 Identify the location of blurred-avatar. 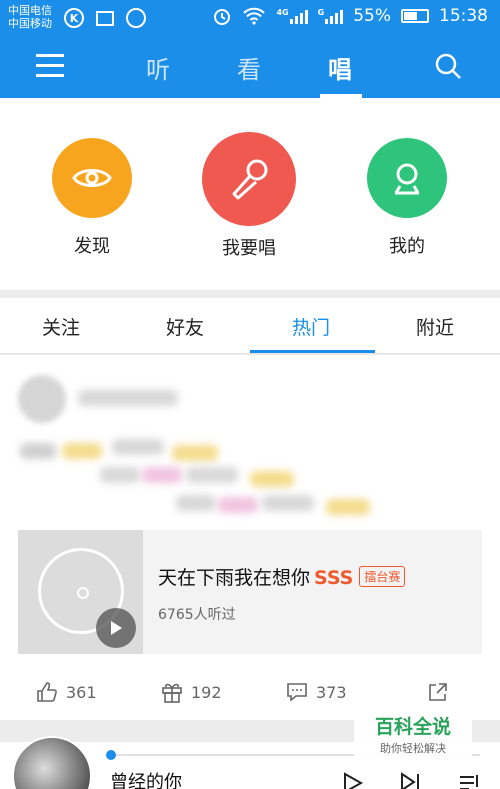
(42, 399).